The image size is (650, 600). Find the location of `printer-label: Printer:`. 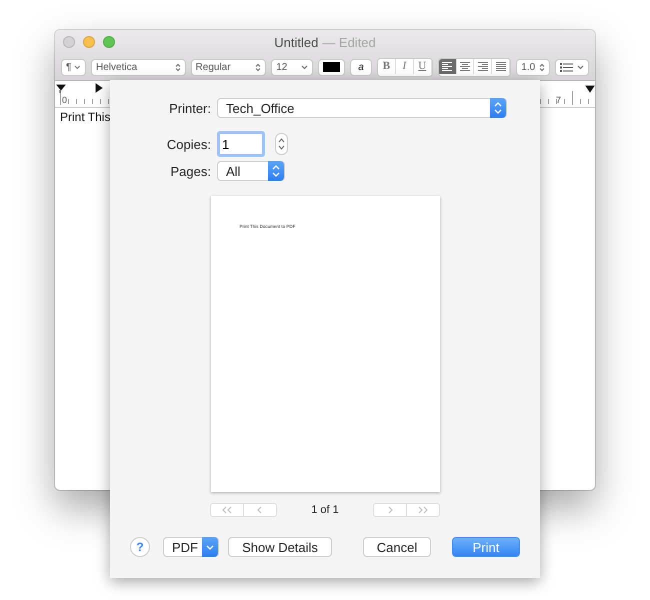

printer-label: Printer: is located at coordinates (189, 108).